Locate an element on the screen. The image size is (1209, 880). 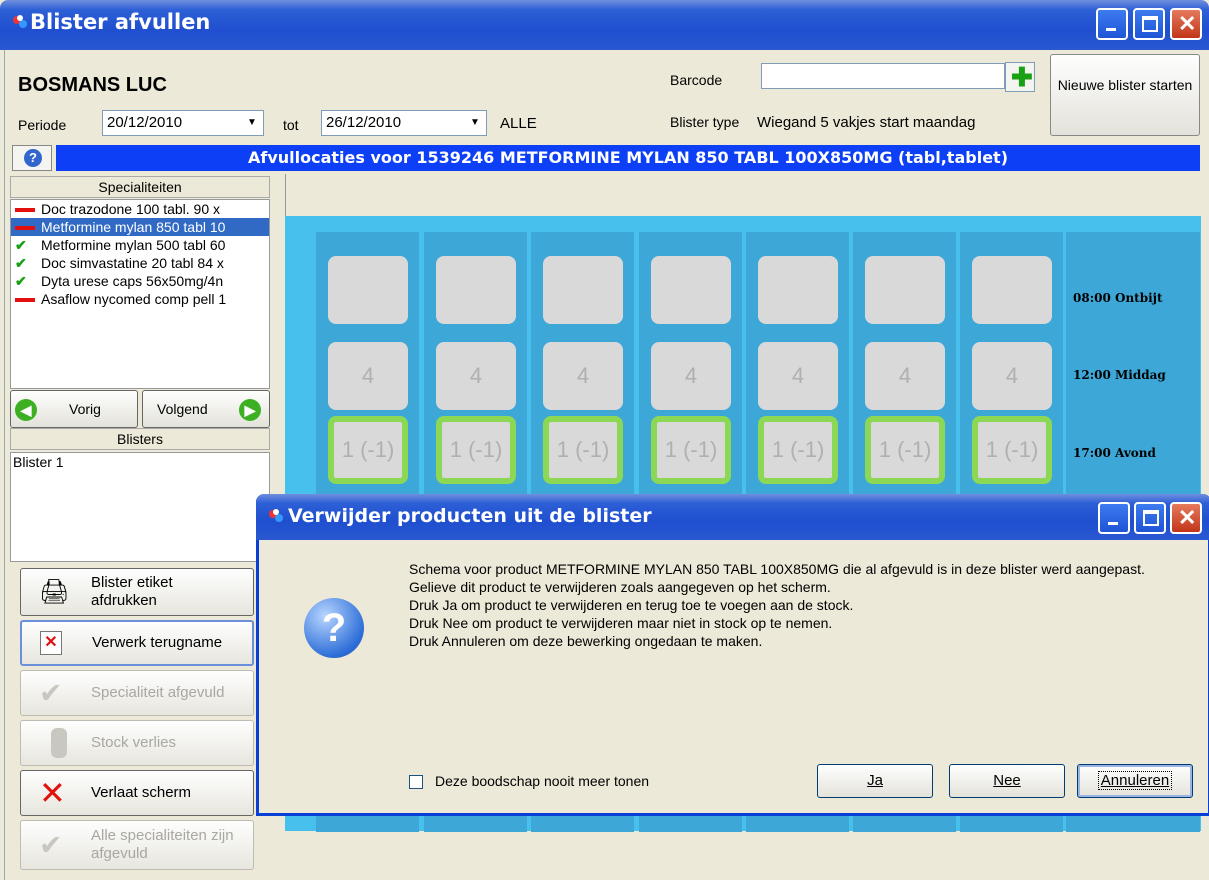
window-title: Blister afvullen is located at coordinates (120, 22).